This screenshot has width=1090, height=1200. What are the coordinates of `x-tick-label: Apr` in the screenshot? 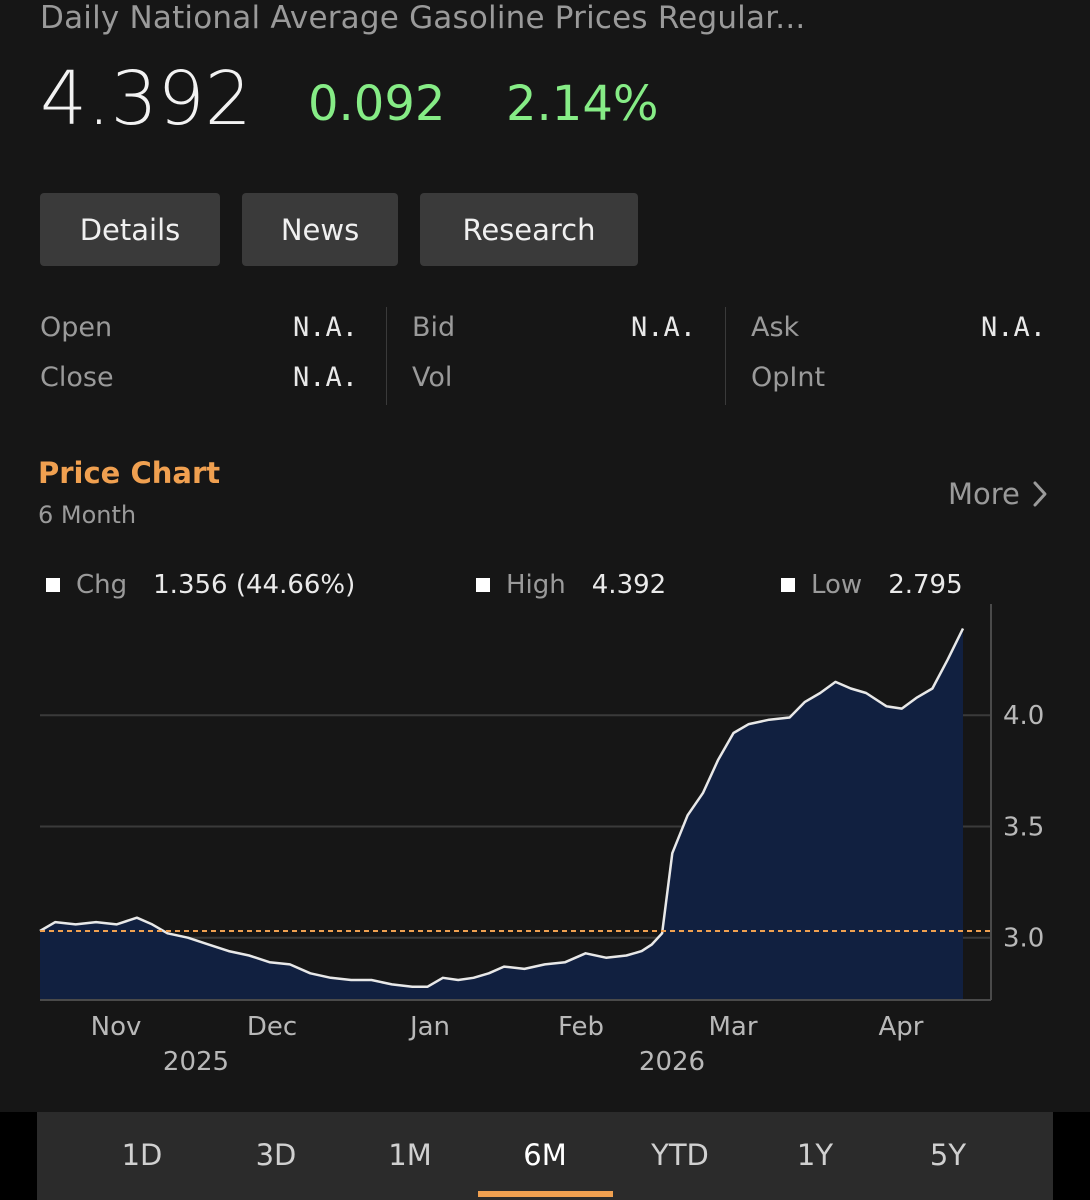 It's located at (901, 1027).